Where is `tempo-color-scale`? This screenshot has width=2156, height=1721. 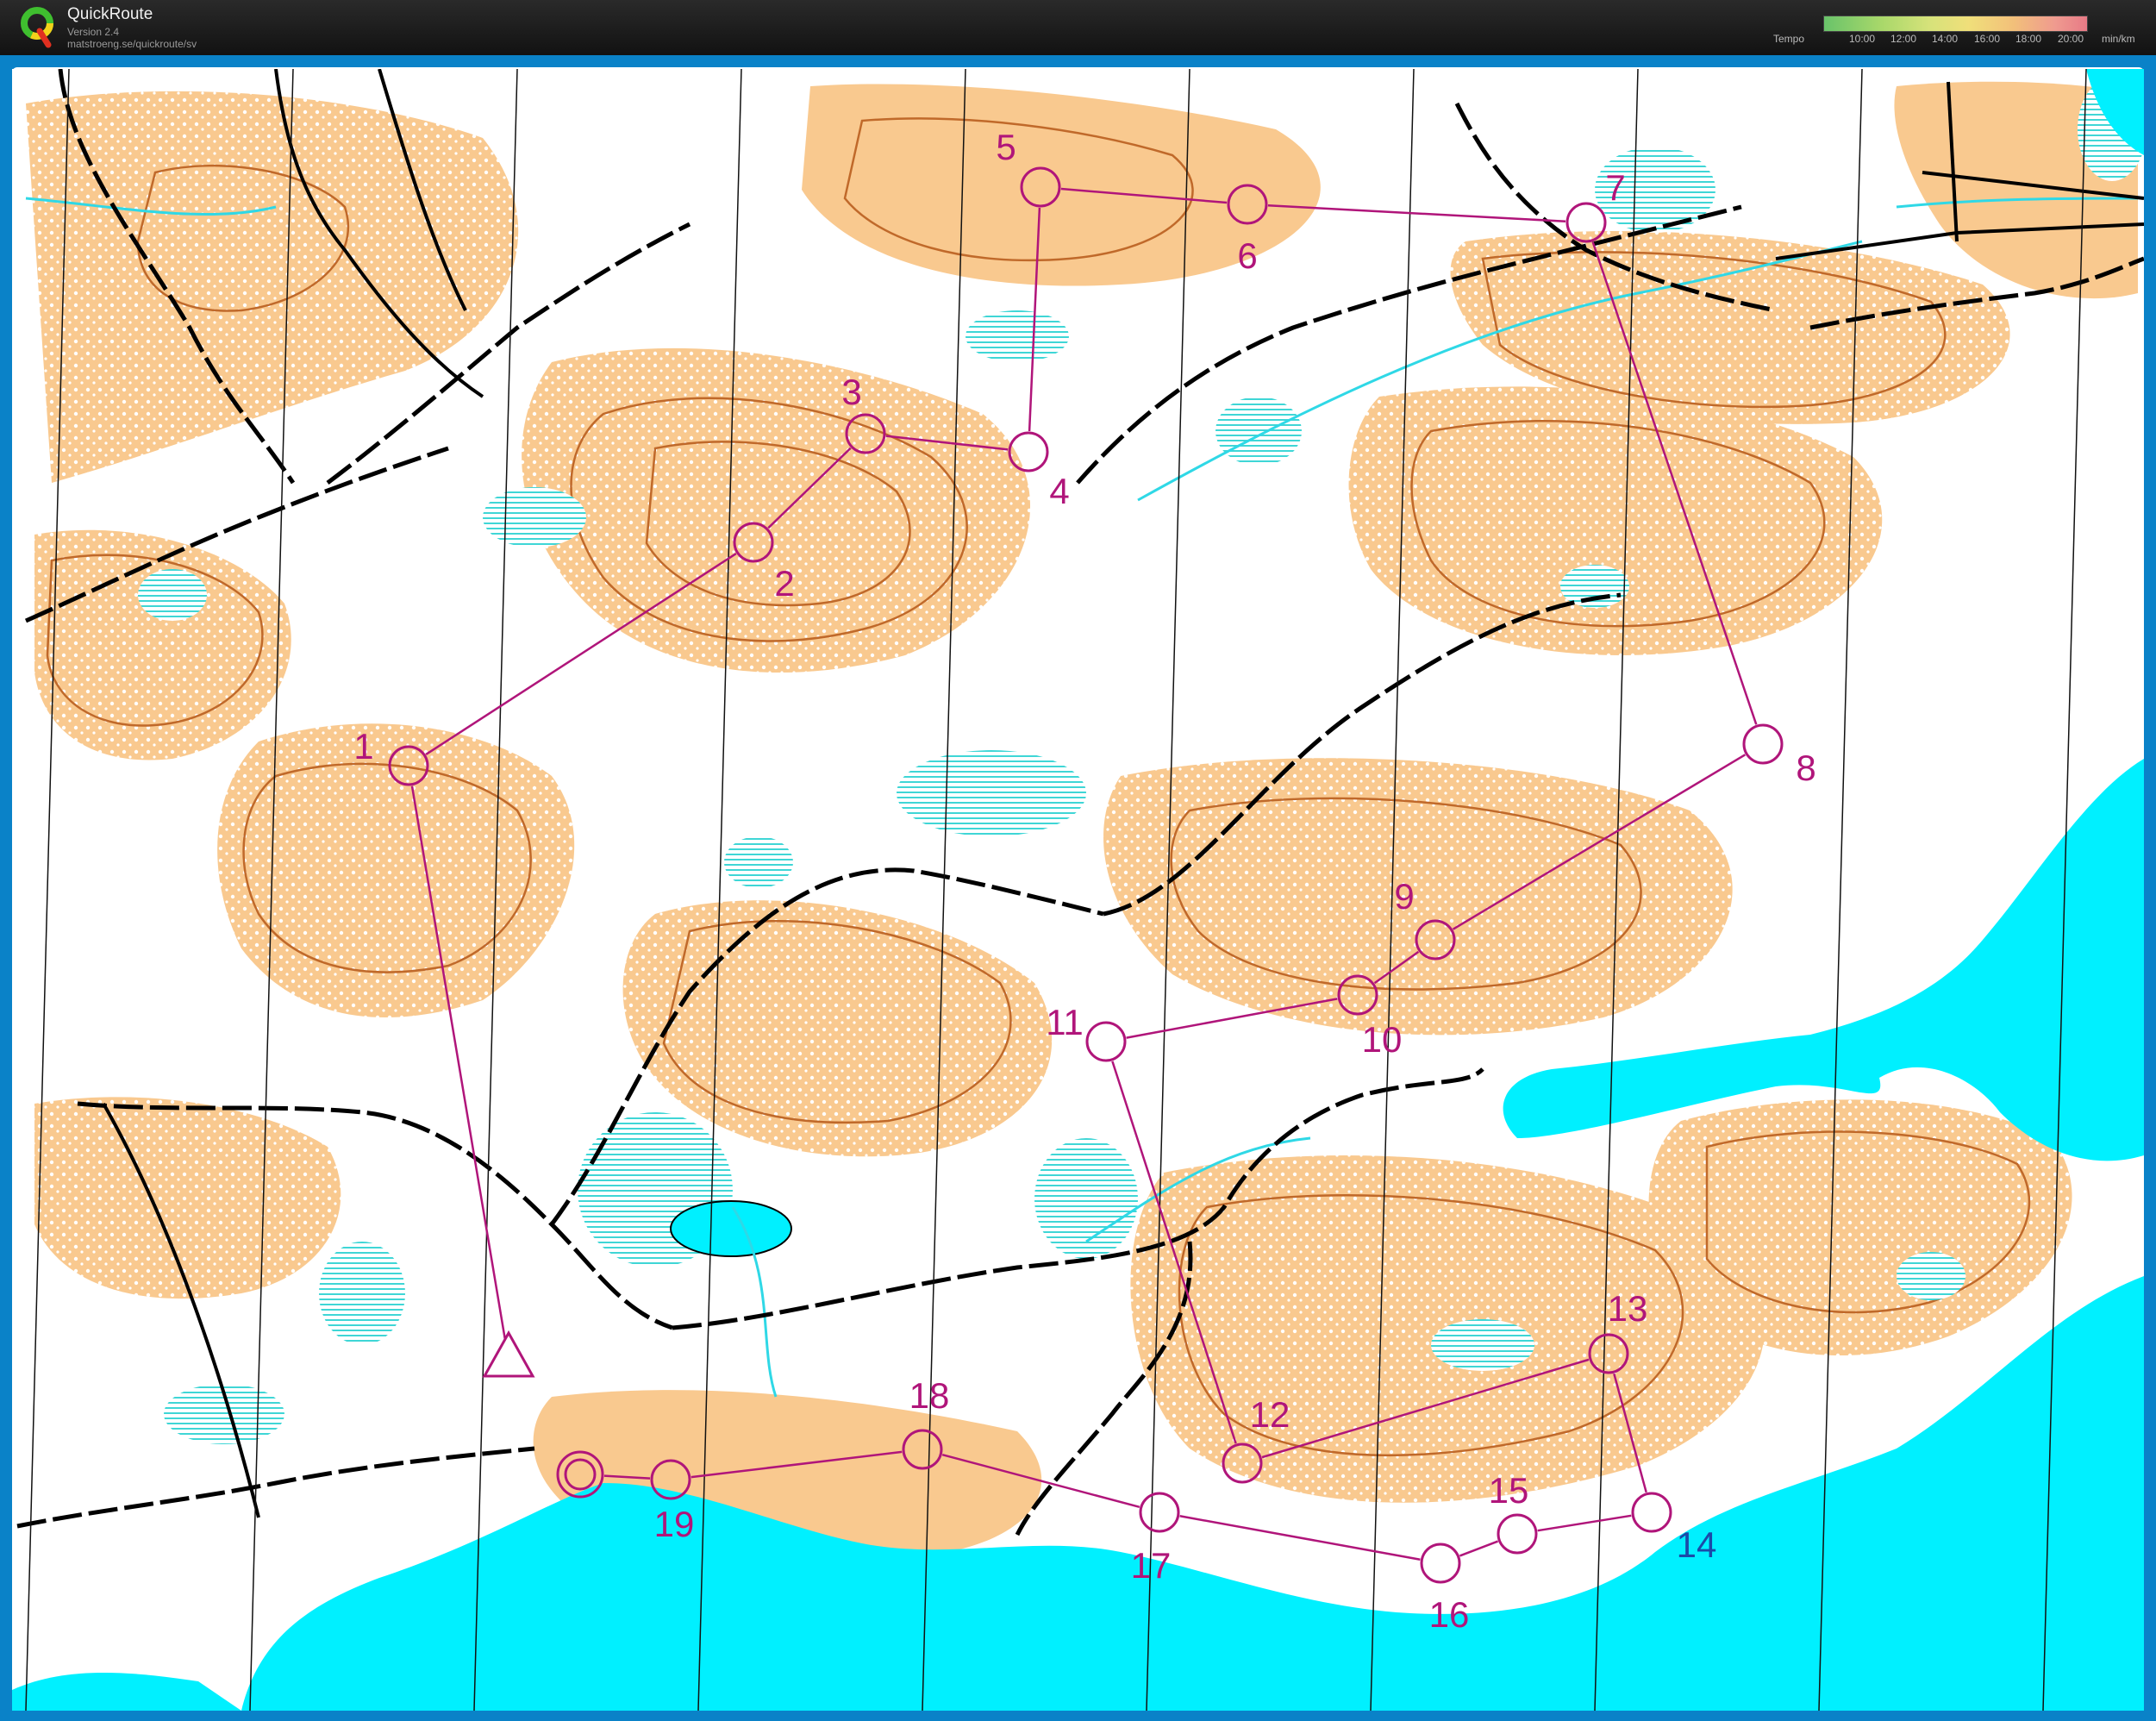 tempo-color-scale is located at coordinates (1955, 24).